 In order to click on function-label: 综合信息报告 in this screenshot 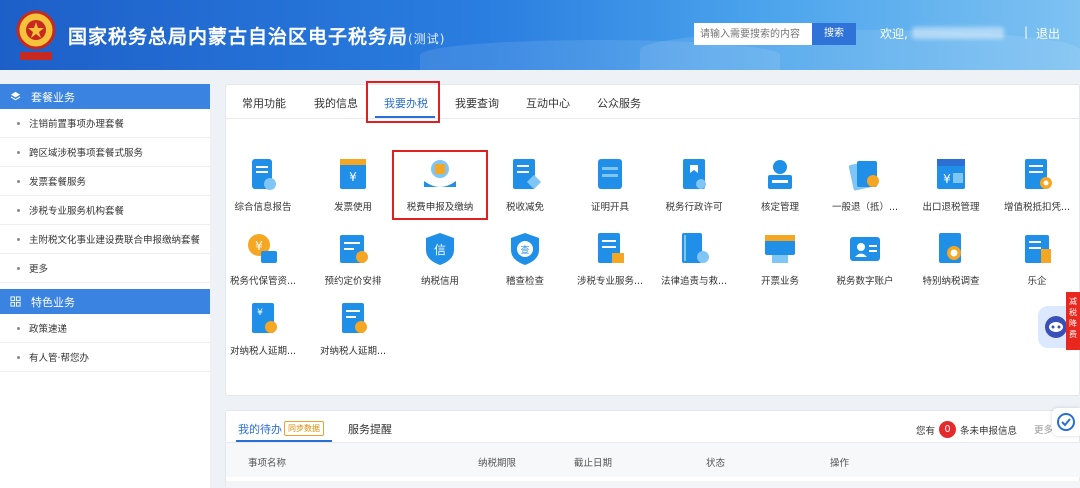, I will do `click(263, 207)`.